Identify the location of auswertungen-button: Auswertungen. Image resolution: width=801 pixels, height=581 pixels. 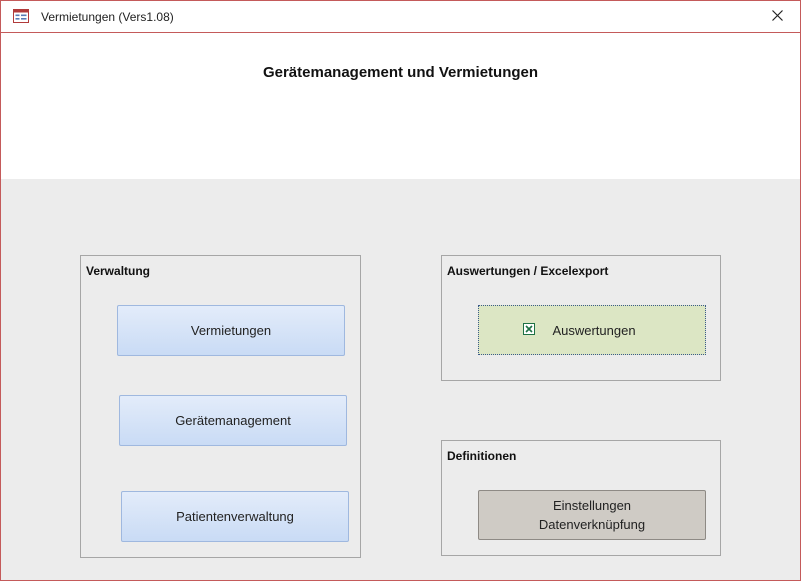
(592, 330).